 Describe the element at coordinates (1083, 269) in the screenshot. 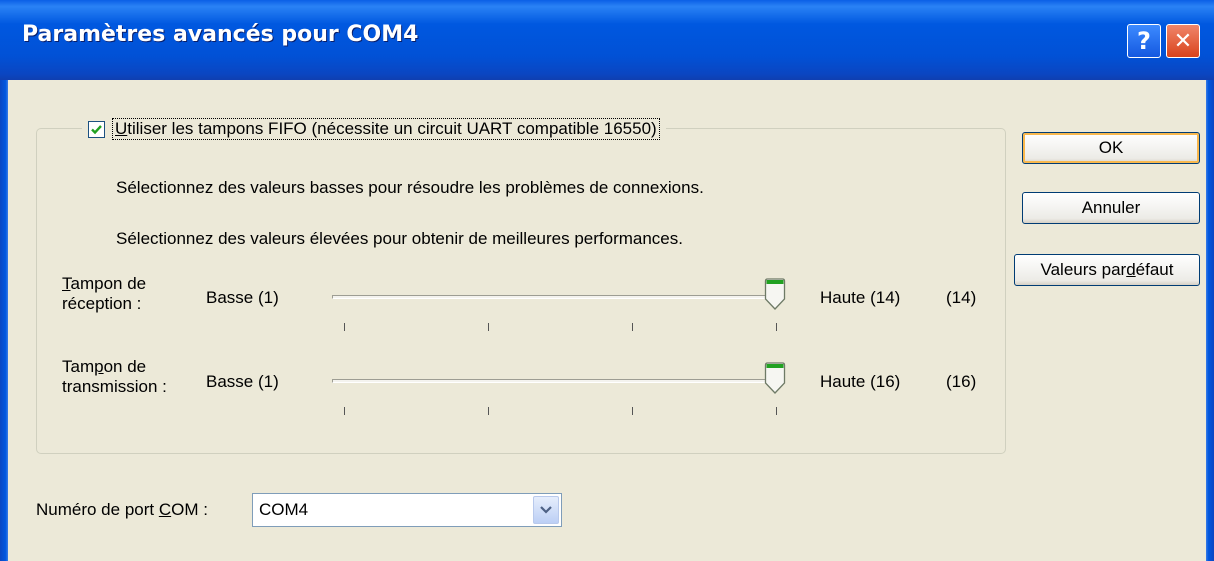

I see `defaults-label-pre: Valeurs par` at that location.